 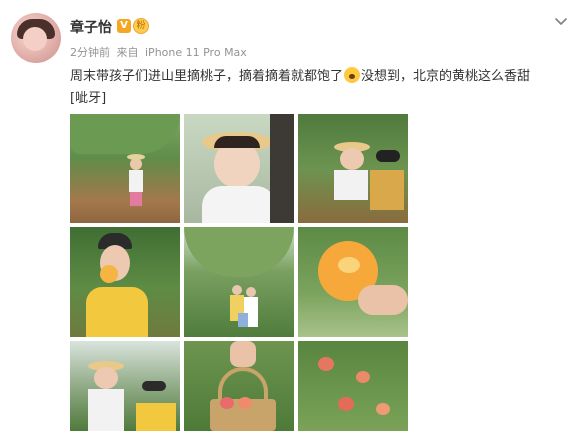 What do you see at coordinates (446, 76) in the screenshot?
I see `post-text-part2: 没想到，北京的黄桃这么香甜` at bounding box center [446, 76].